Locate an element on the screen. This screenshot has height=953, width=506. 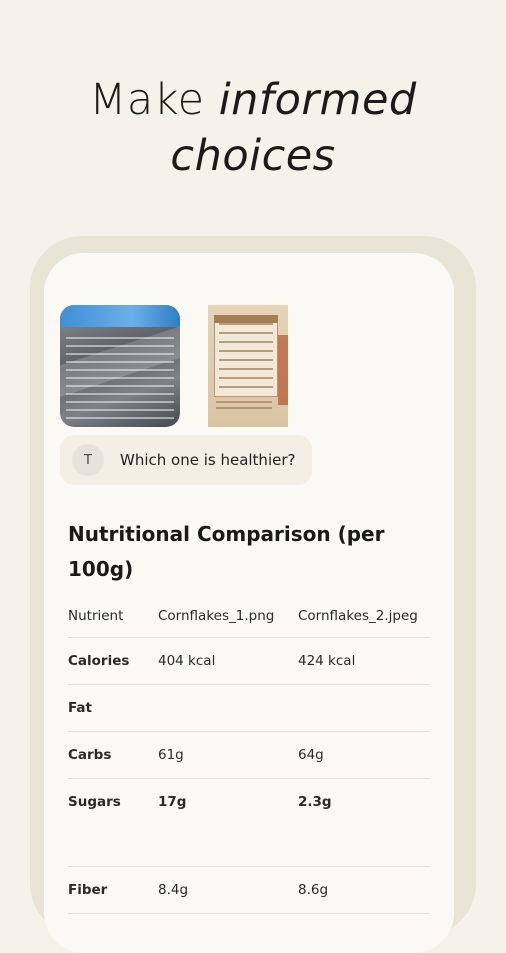
headline: Make informed choices is located at coordinates (253, 128).